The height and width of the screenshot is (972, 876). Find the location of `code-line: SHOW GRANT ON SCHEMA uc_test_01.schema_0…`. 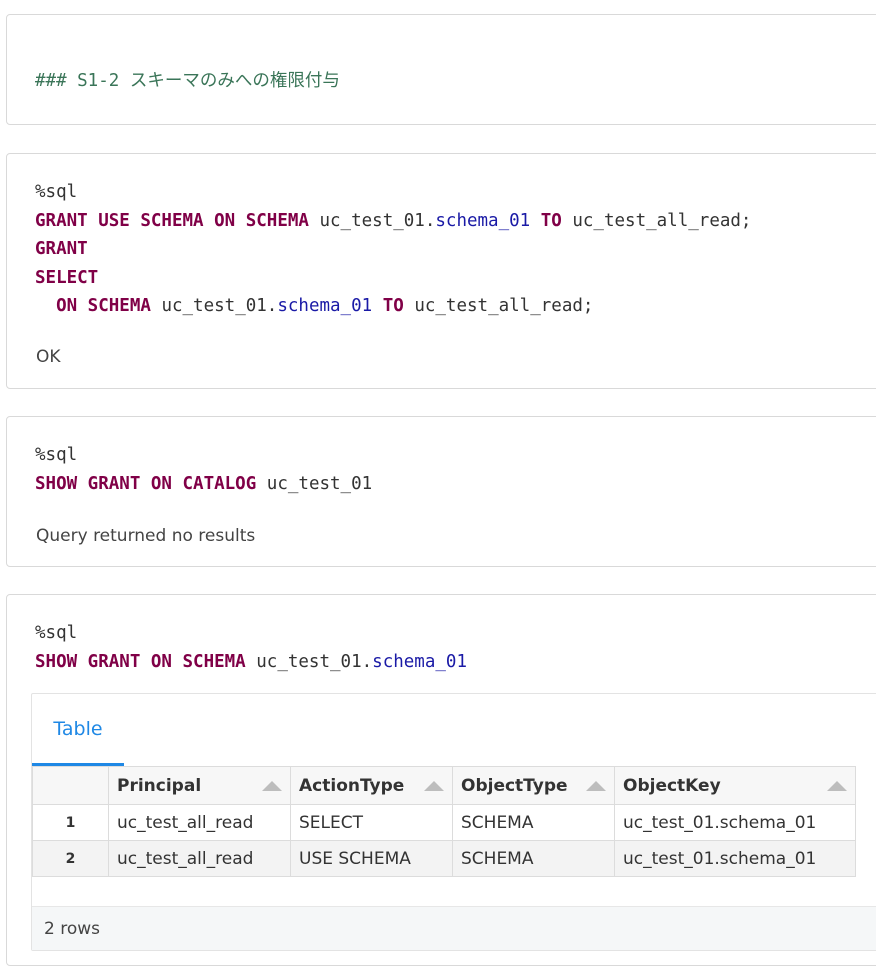

code-line: SHOW GRANT ON SCHEMA uc_test_01.schema_0… is located at coordinates (251, 661).